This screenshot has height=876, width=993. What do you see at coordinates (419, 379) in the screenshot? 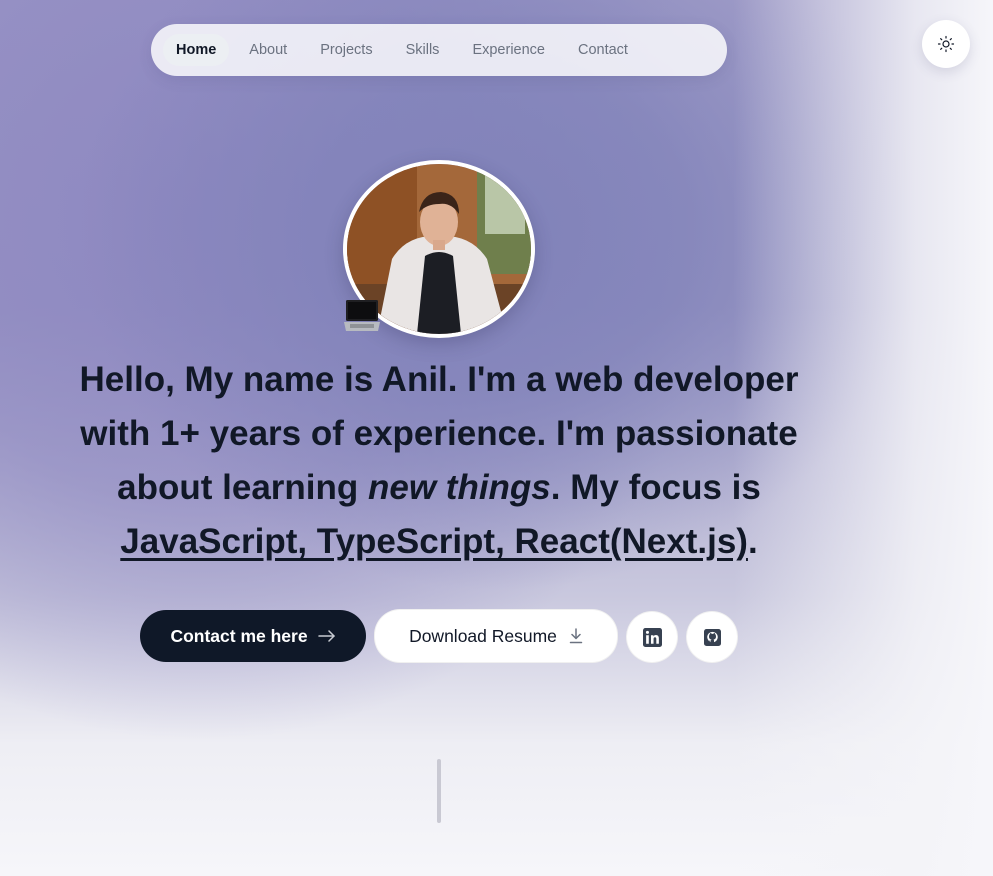
I see `intro-name: Anil.` at bounding box center [419, 379].